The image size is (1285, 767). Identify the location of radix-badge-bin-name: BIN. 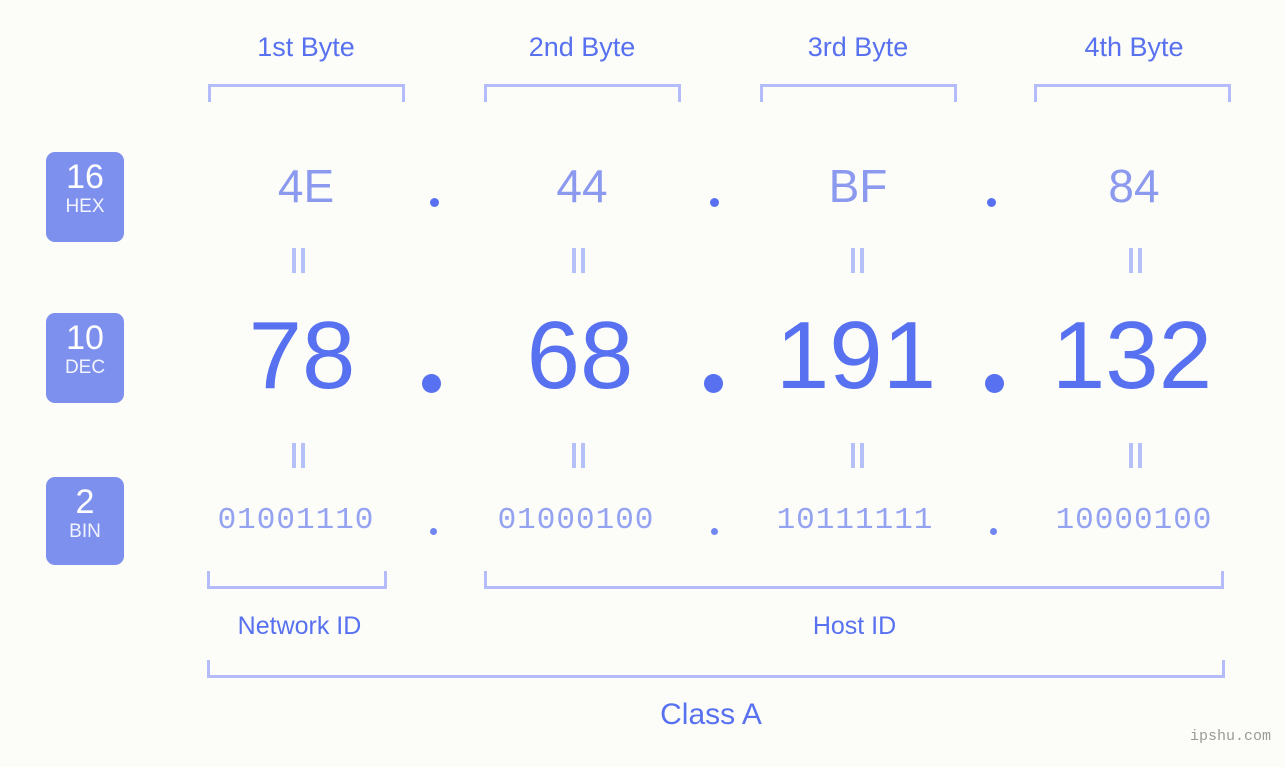
(85, 531).